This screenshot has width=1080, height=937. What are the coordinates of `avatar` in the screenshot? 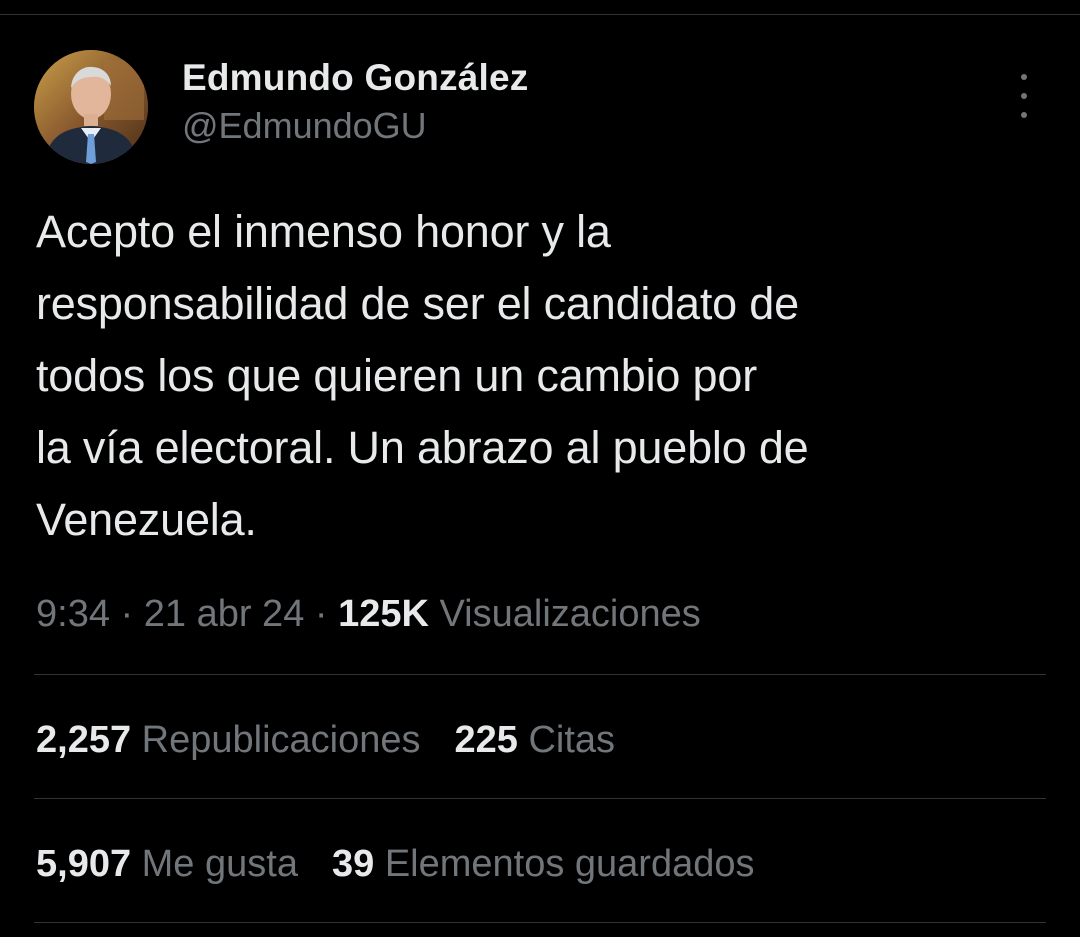 It's located at (91, 107).